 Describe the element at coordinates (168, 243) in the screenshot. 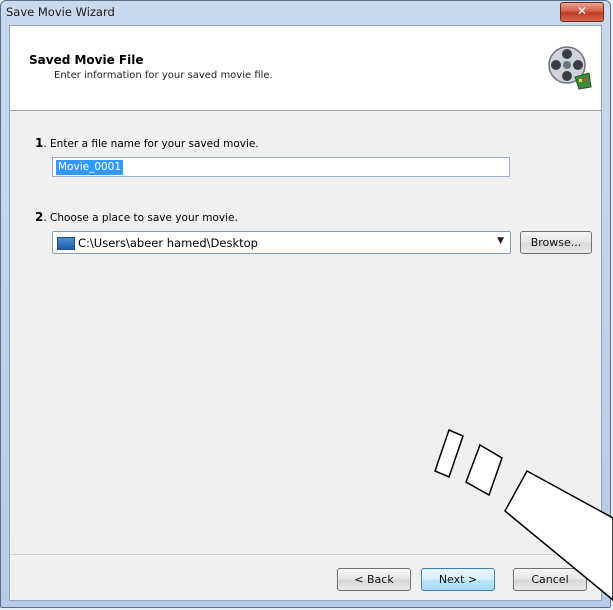

I see `save-location-path: C:\Users\abeer hamed\Desktop` at that location.